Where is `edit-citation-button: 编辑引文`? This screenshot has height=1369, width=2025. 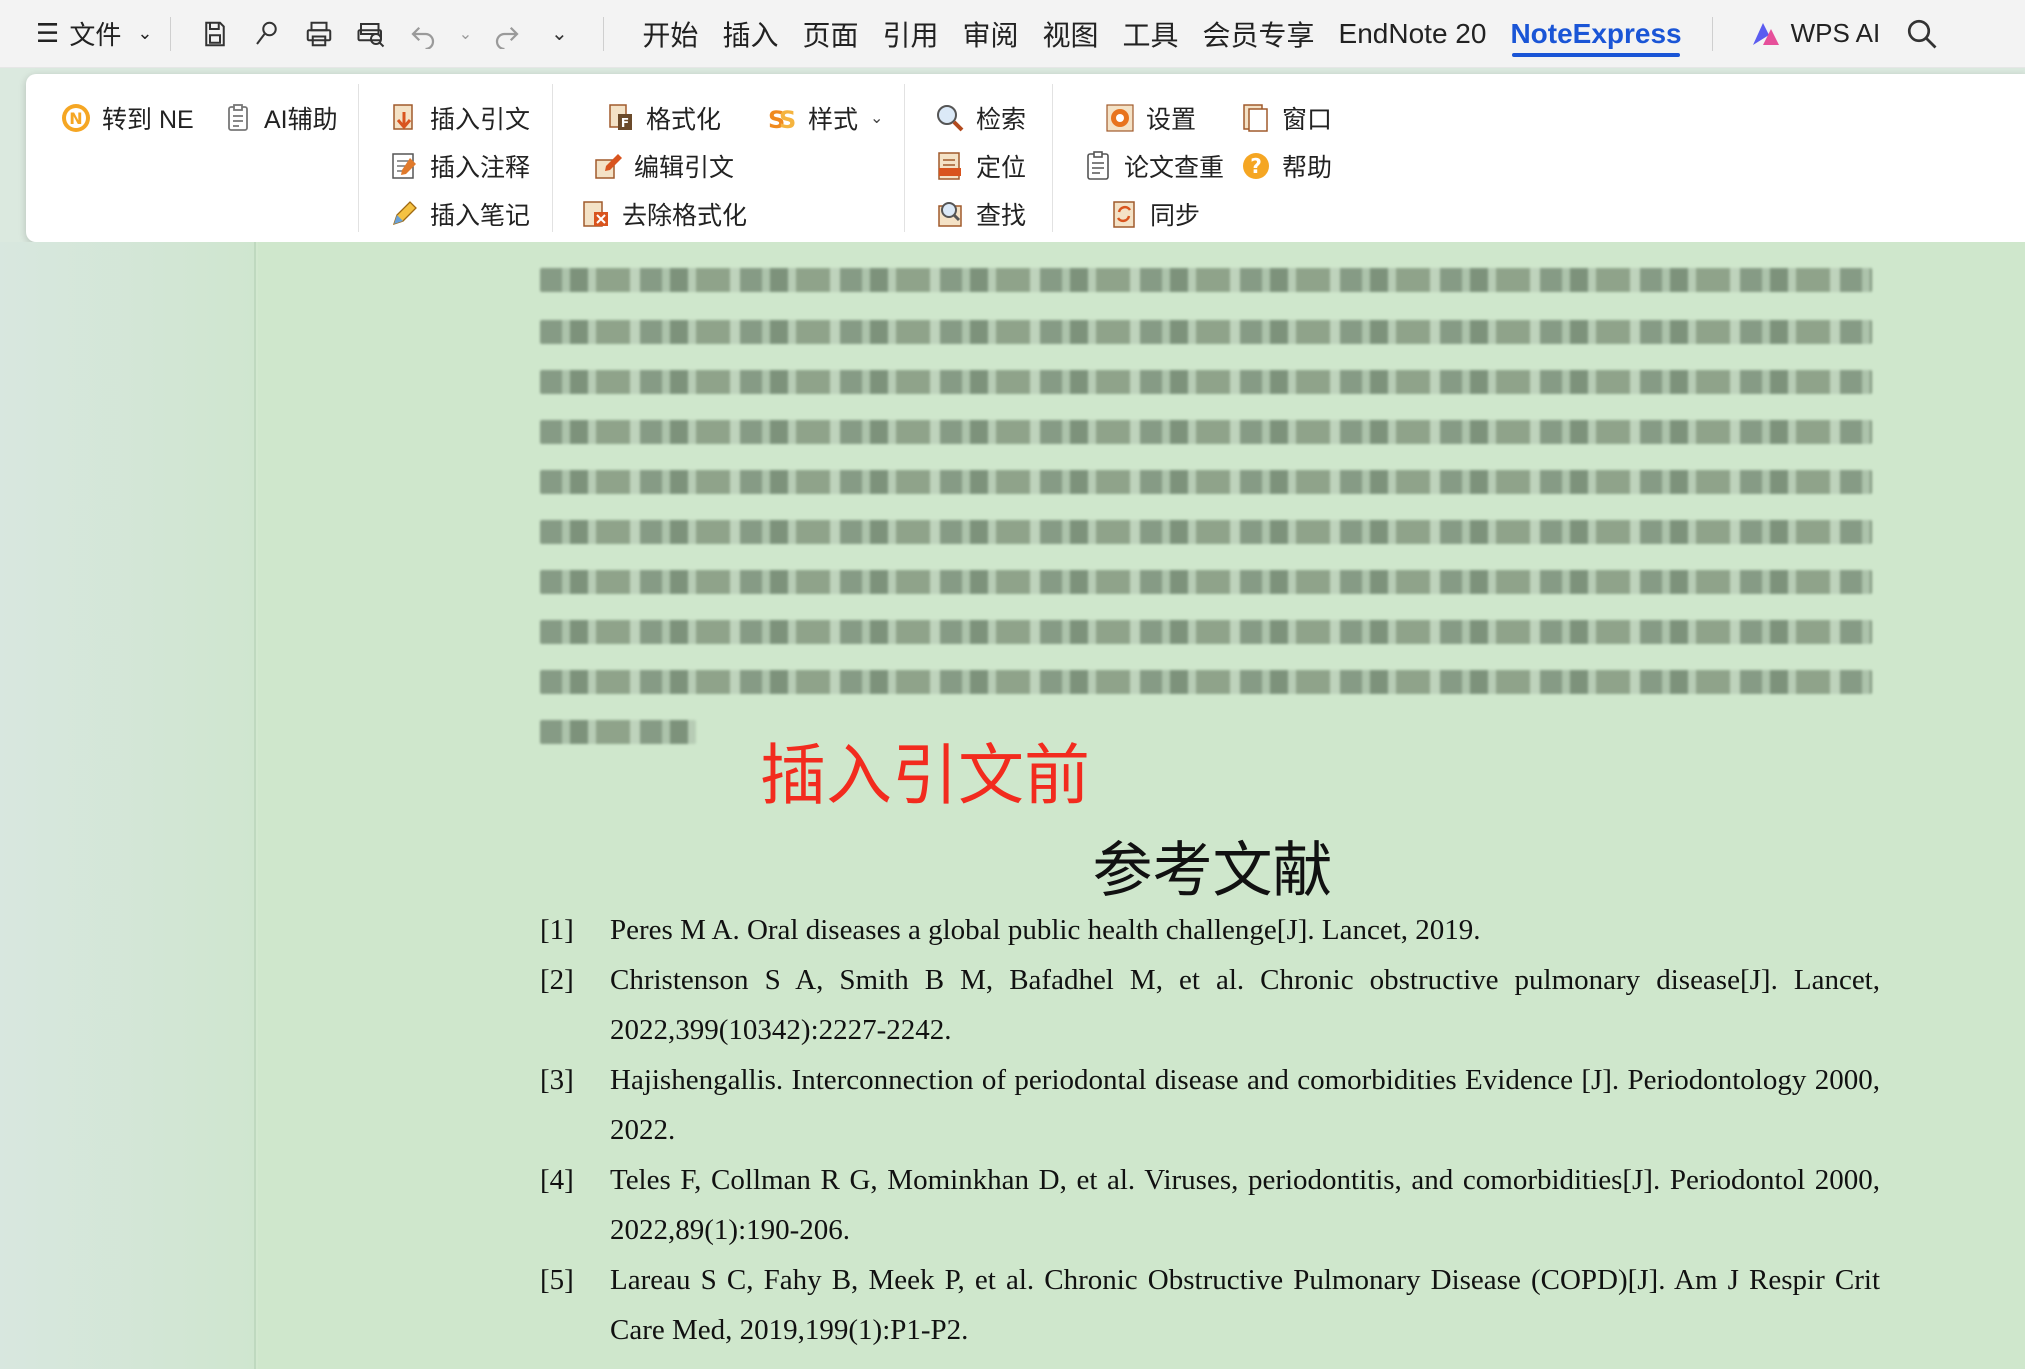 edit-citation-button: 编辑引文 is located at coordinates (663, 166).